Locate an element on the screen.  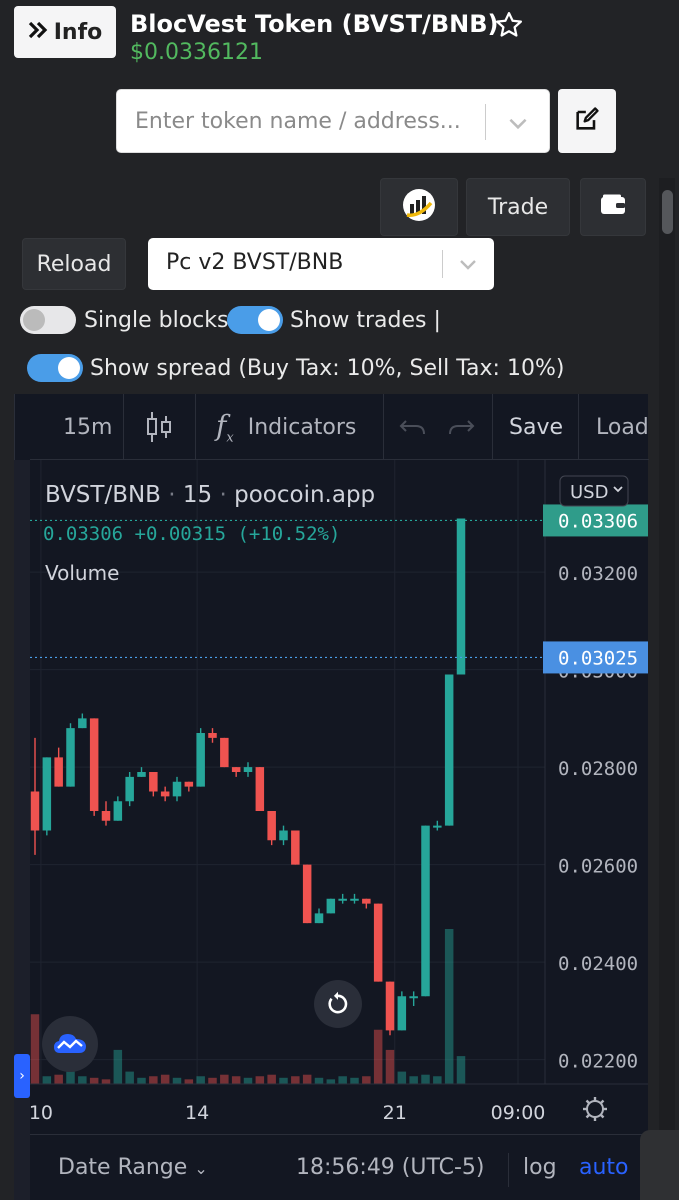
price-tick-label: 0.02400 is located at coordinates (598, 964).